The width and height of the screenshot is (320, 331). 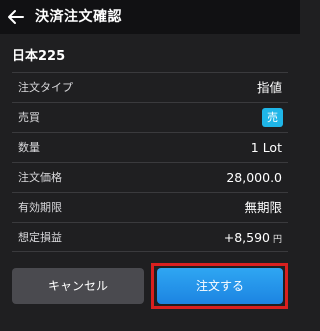 I want to click on order-type-value: 指値, so click(x=269, y=87).